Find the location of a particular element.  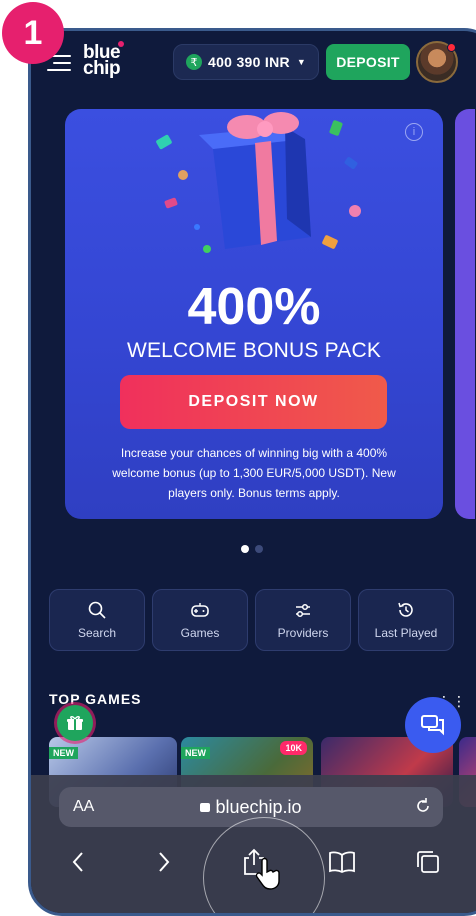

logo: blue chip is located at coordinates (103, 60).